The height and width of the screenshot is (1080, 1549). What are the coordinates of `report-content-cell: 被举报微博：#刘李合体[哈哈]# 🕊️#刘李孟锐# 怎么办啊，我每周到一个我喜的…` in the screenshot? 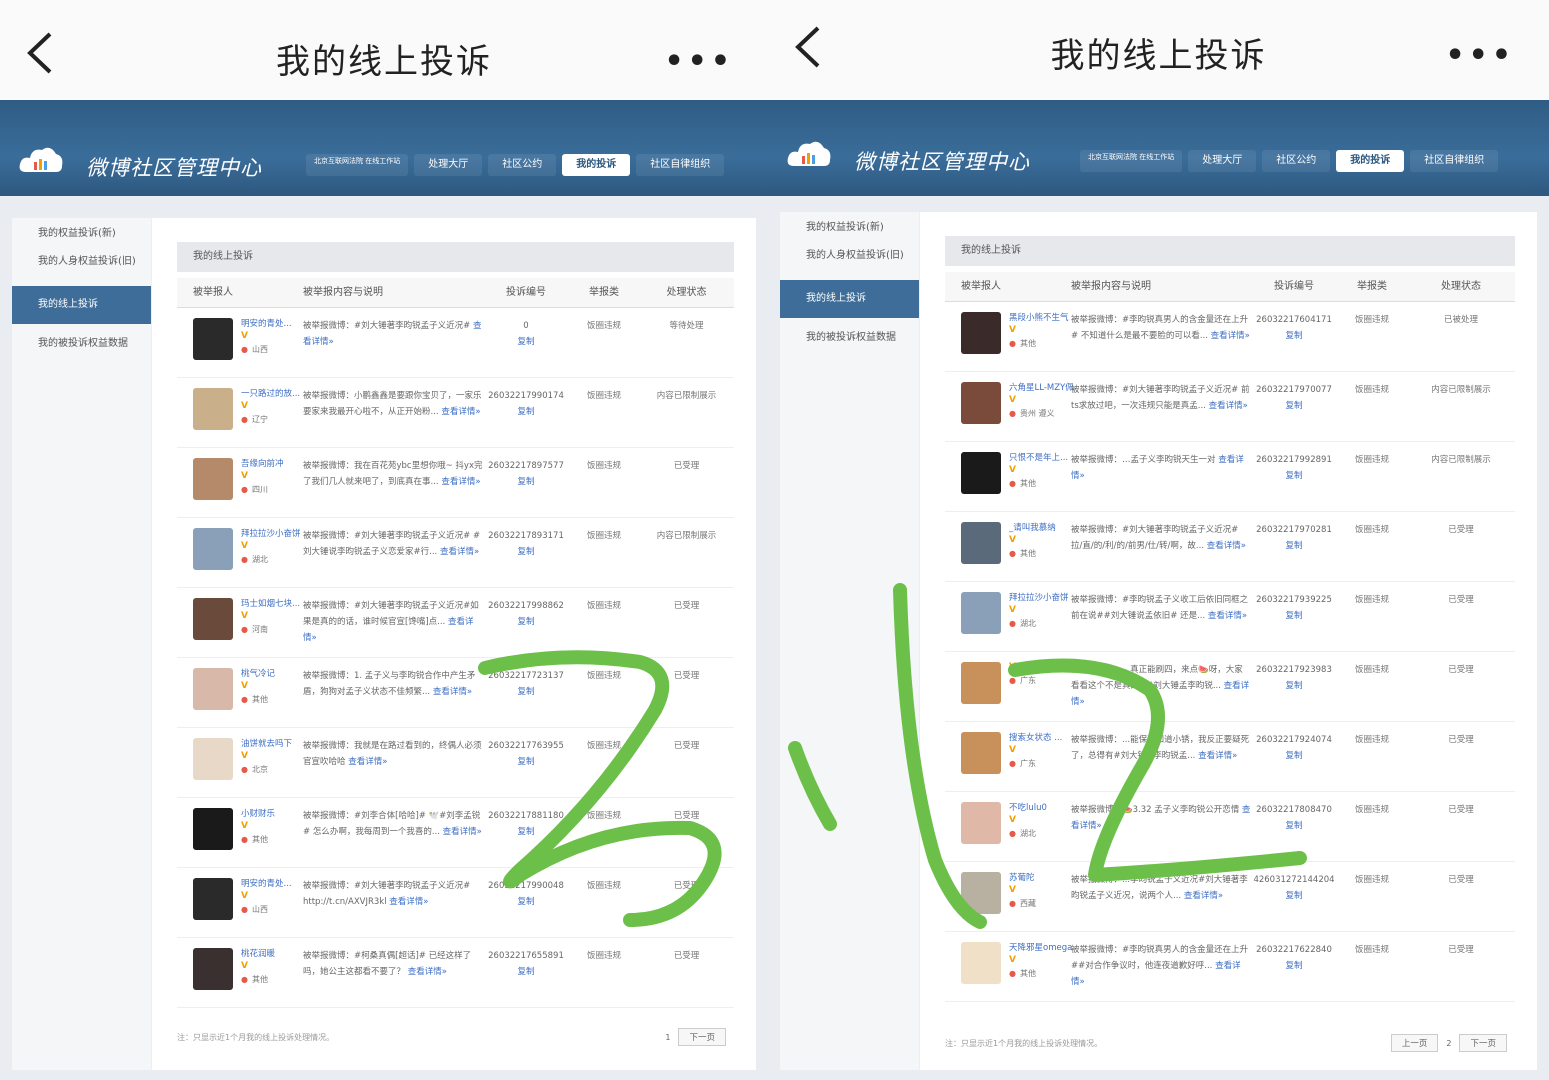 It's located at (392, 824).